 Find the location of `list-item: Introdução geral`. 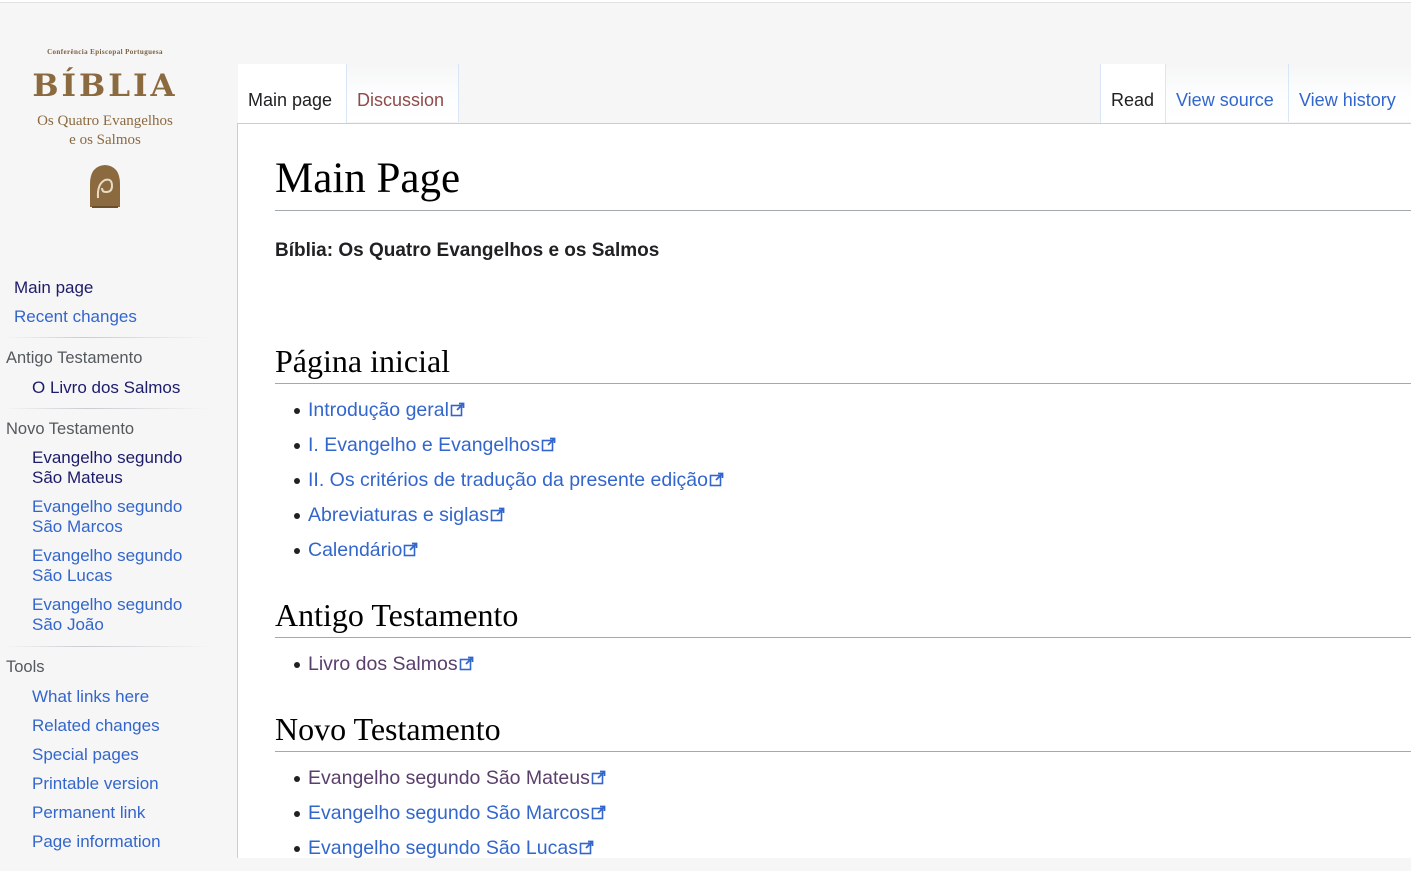

list-item: Introdução geral is located at coordinates (508, 415).